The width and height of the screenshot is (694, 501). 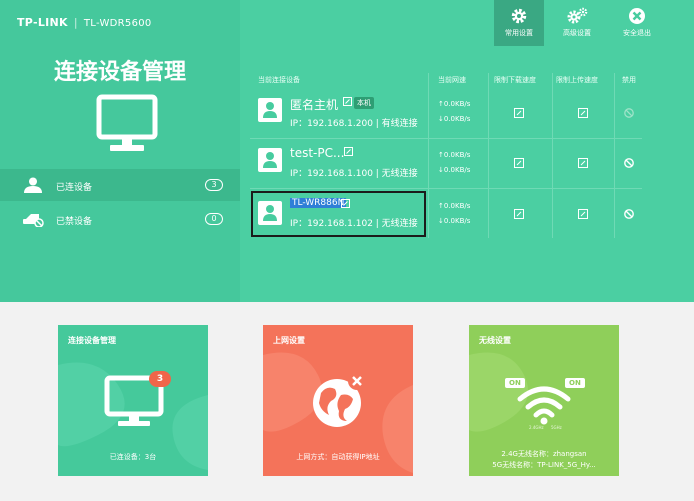 I want to click on count-badge: 0, so click(x=214, y=219).